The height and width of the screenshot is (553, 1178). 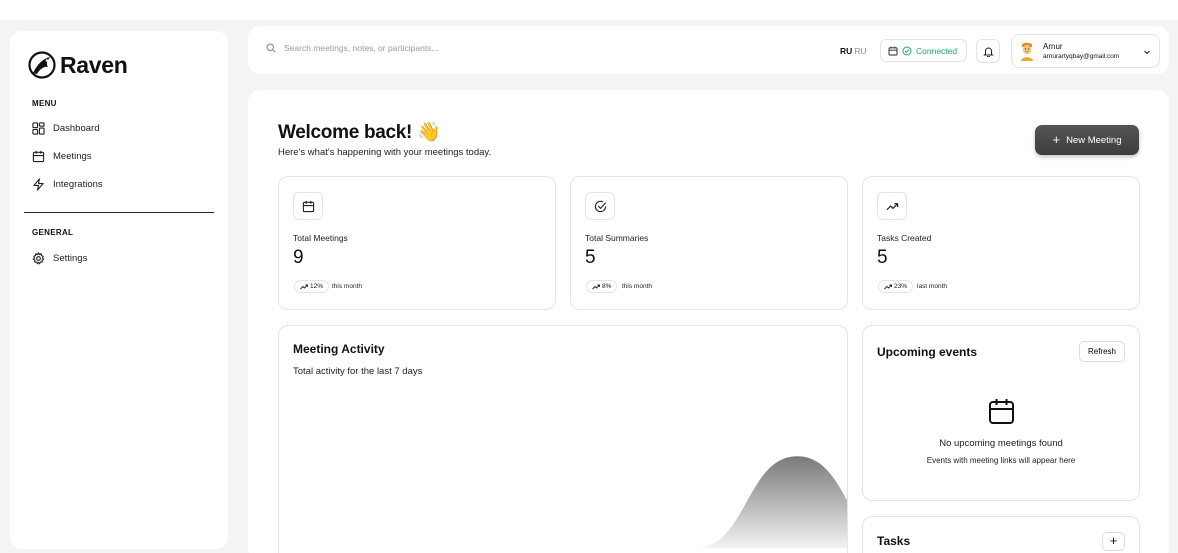 I want to click on user-email: arnurartyqbay@gmail.com, so click(x=1081, y=56).